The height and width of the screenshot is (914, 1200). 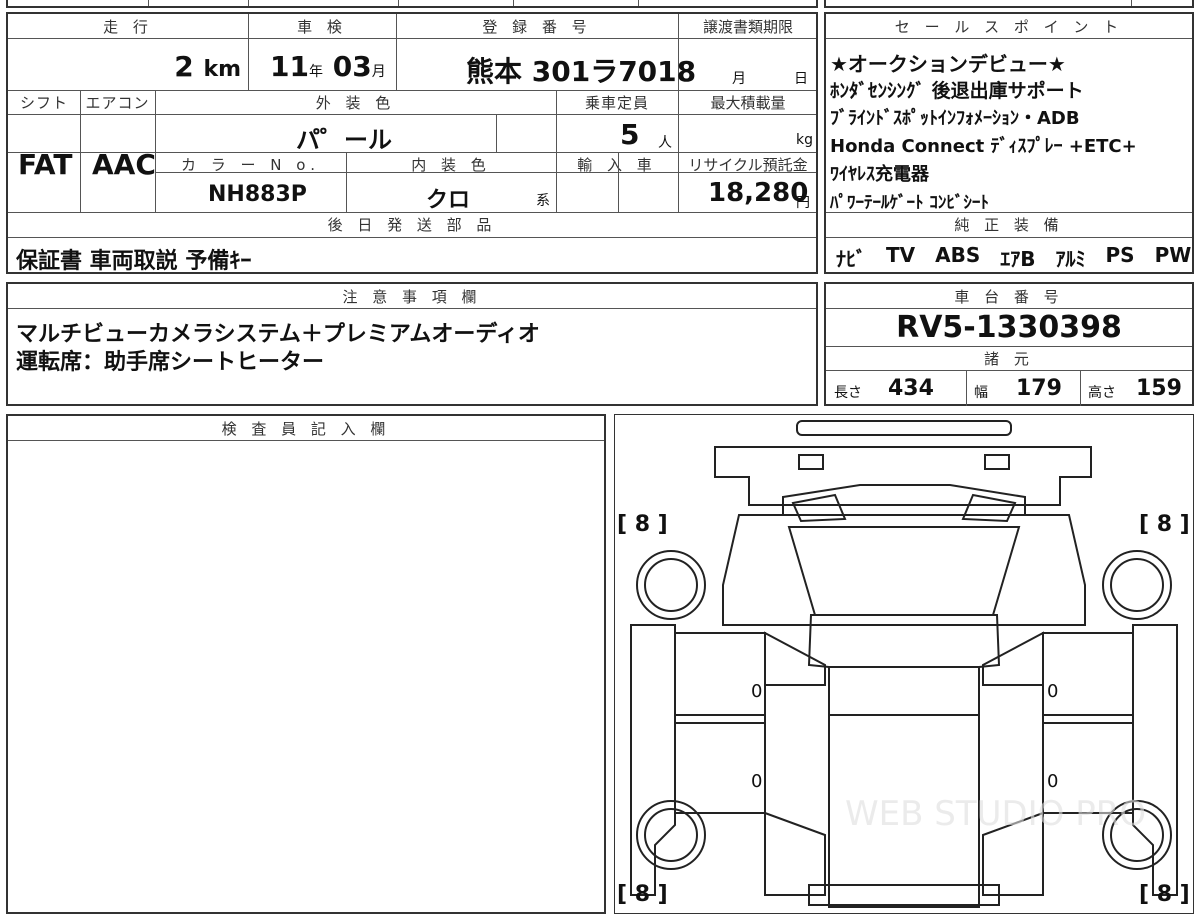 What do you see at coordinates (1009, 27) in the screenshot?
I see `sales-points-label: セ ー ル ス ポ イ ン ト` at bounding box center [1009, 27].